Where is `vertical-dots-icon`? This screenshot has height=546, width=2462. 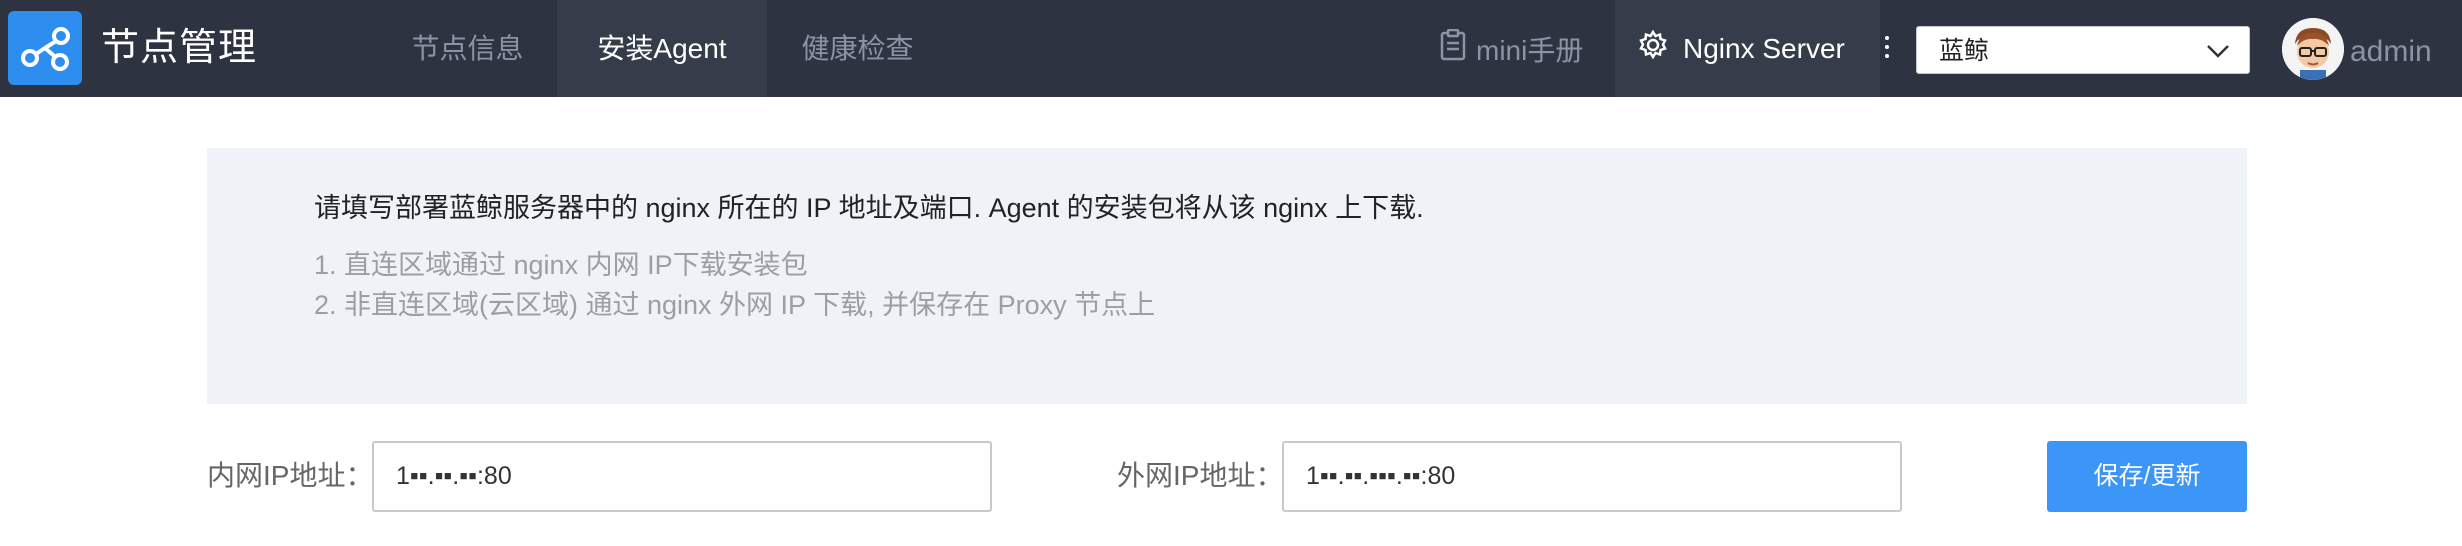 vertical-dots-icon is located at coordinates (1887, 49).